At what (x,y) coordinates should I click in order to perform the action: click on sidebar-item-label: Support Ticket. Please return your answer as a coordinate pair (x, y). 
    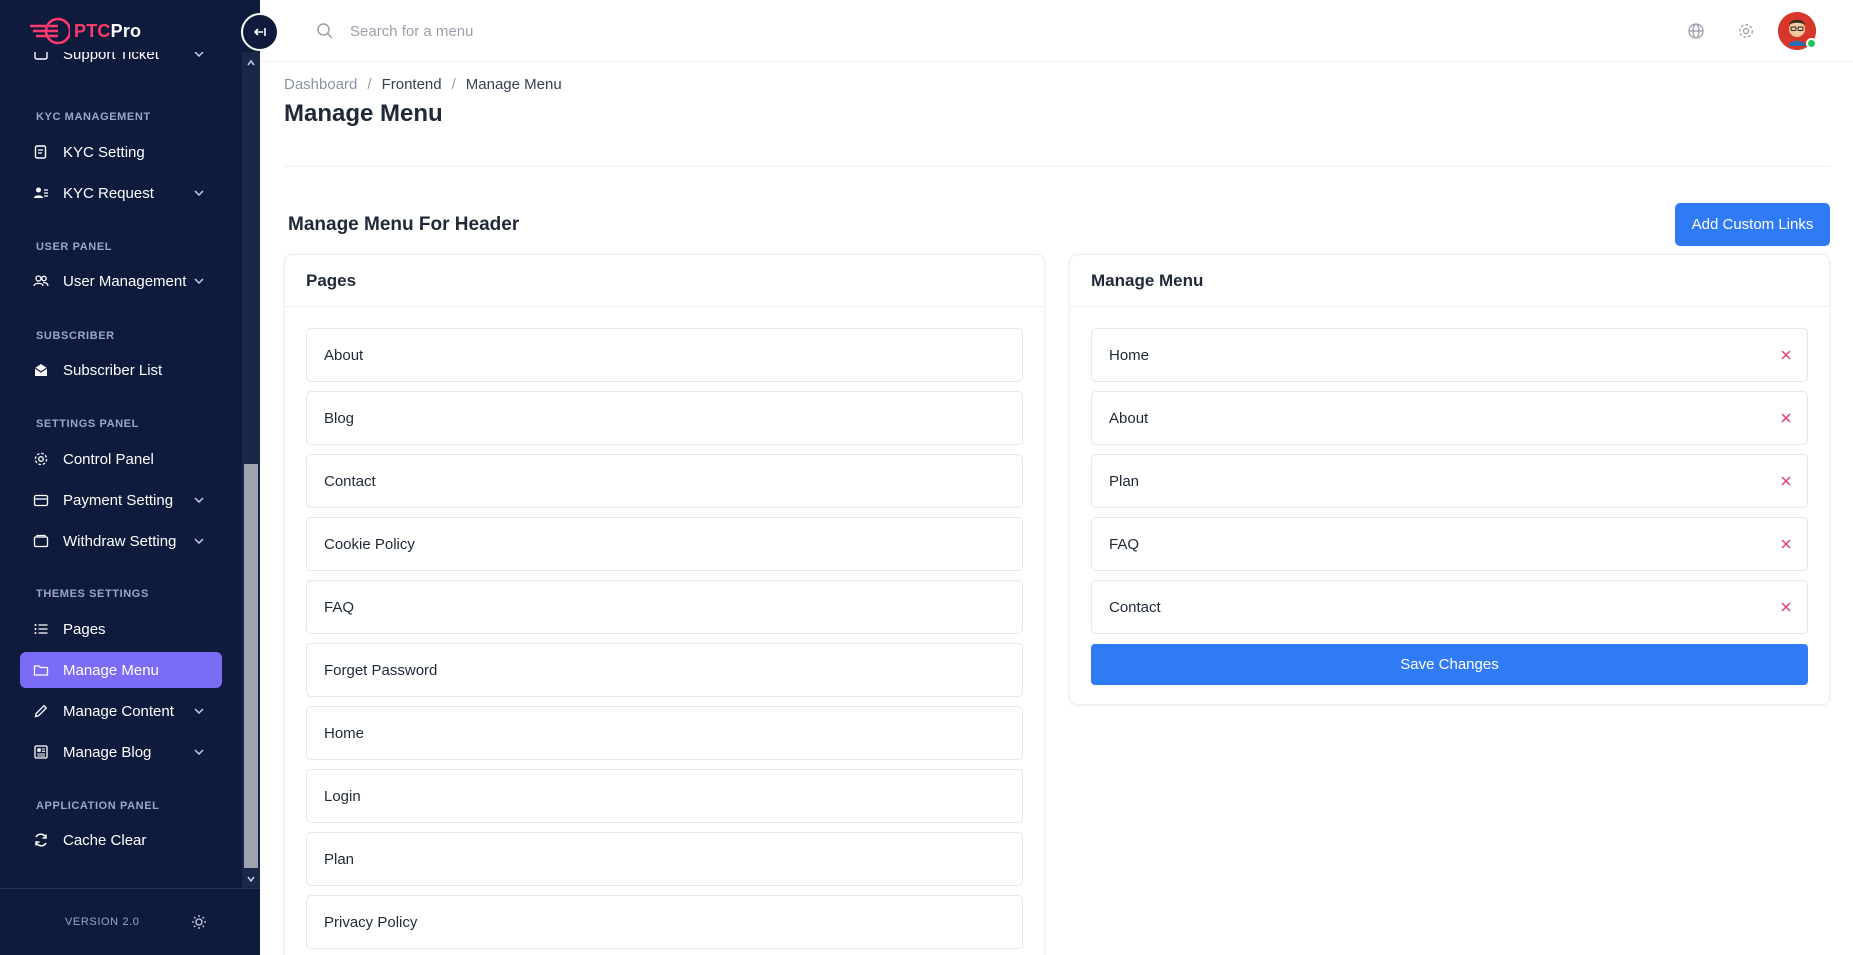
    Looking at the image, I should click on (111, 57).